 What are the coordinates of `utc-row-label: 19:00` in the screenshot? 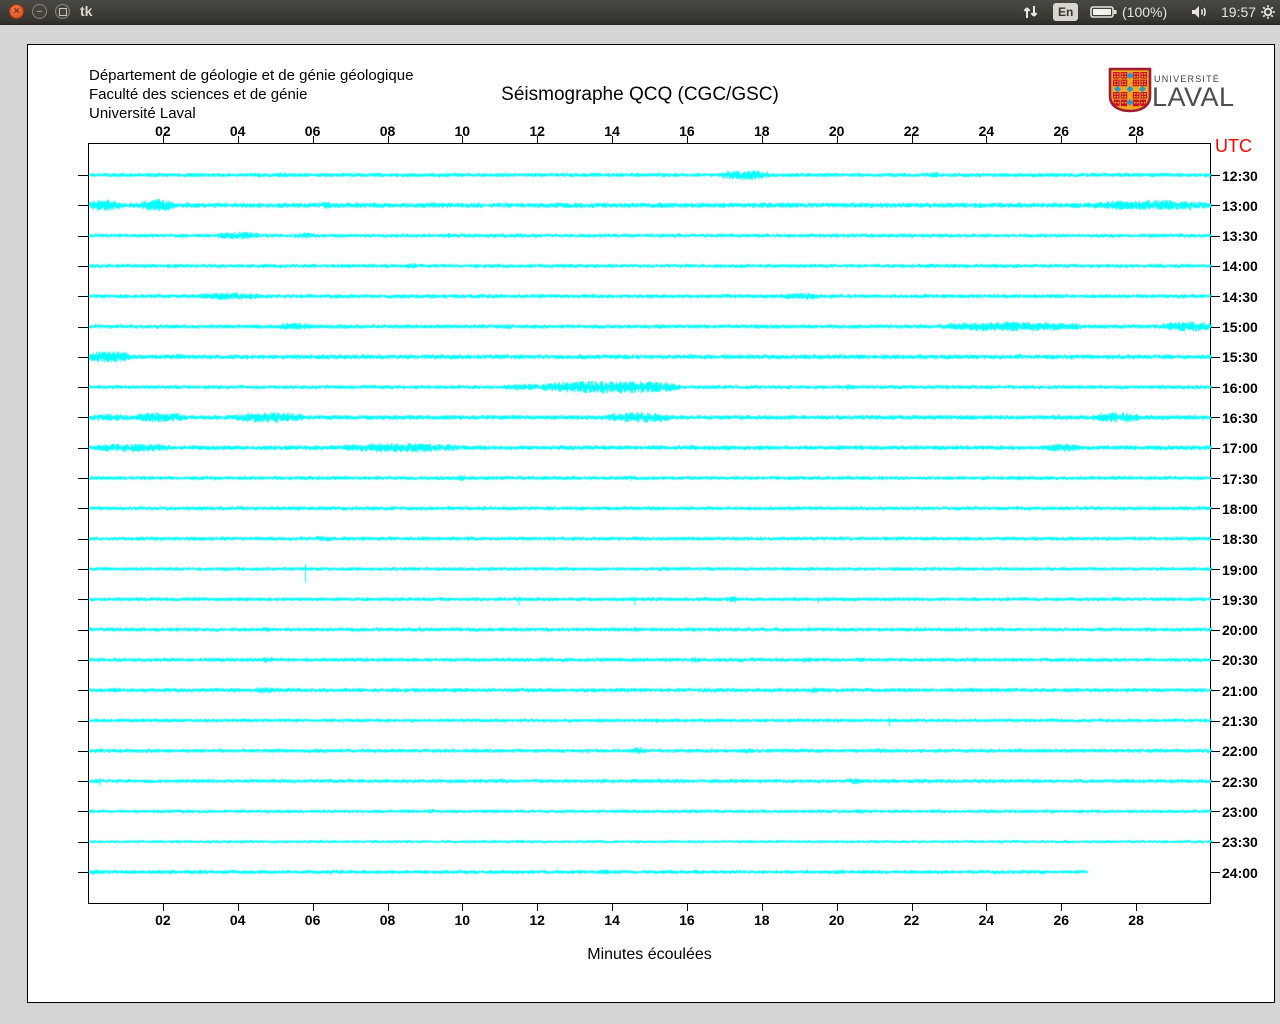 It's located at (1240, 569).